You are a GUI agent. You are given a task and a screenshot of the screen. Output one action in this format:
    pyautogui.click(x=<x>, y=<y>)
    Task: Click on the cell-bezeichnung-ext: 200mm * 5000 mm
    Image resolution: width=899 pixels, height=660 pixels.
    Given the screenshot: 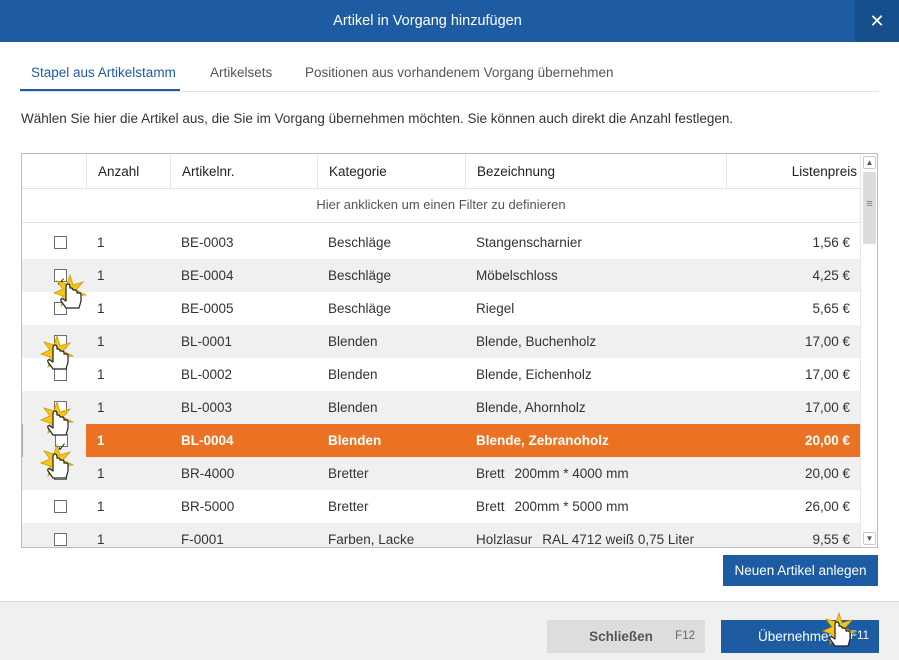 What is the action you would take?
    pyautogui.click(x=571, y=506)
    